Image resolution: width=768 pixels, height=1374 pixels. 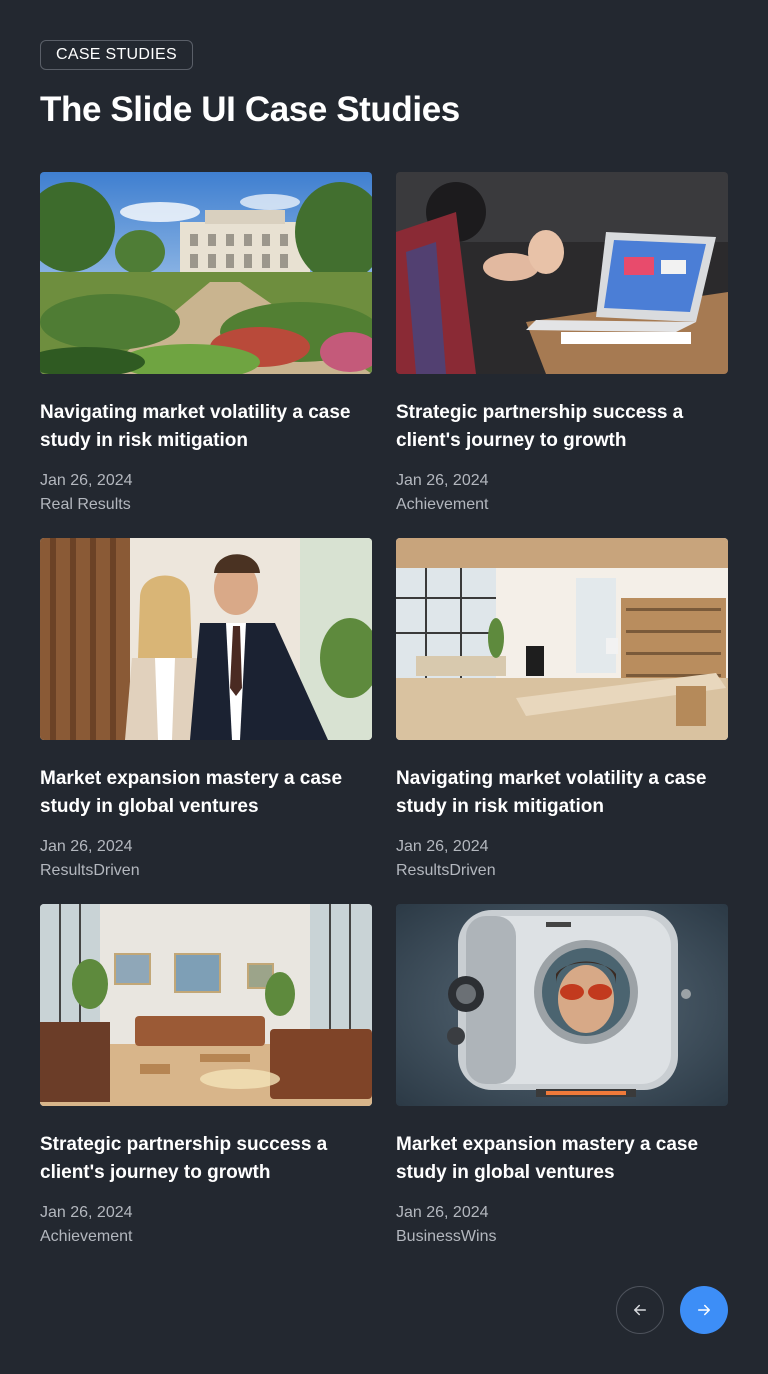 What do you see at coordinates (116, 55) in the screenshot?
I see `section-badge: CASE STUDIES` at bounding box center [116, 55].